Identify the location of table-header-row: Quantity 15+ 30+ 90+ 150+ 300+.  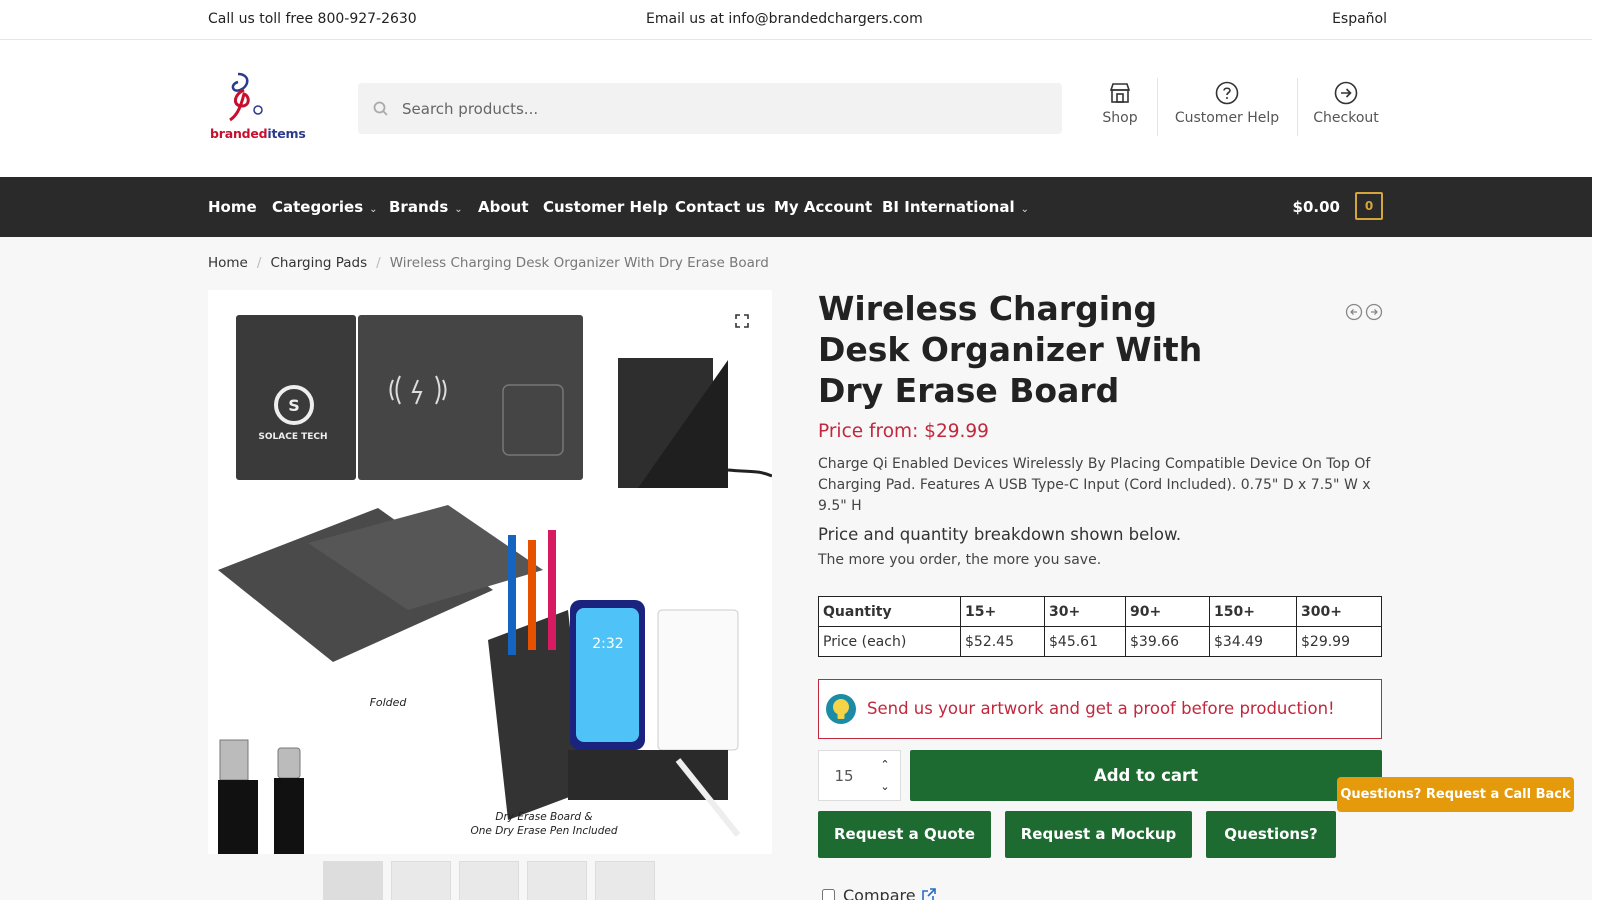
(1100, 611).